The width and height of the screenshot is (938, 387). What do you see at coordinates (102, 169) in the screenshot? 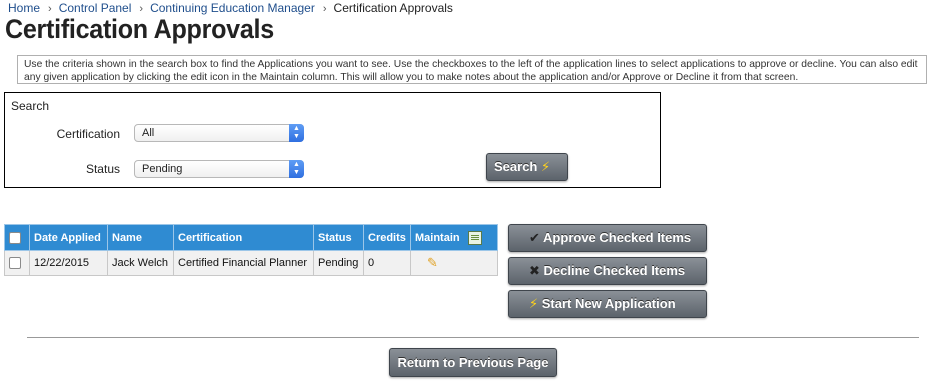
I see `status-label: Status` at bounding box center [102, 169].